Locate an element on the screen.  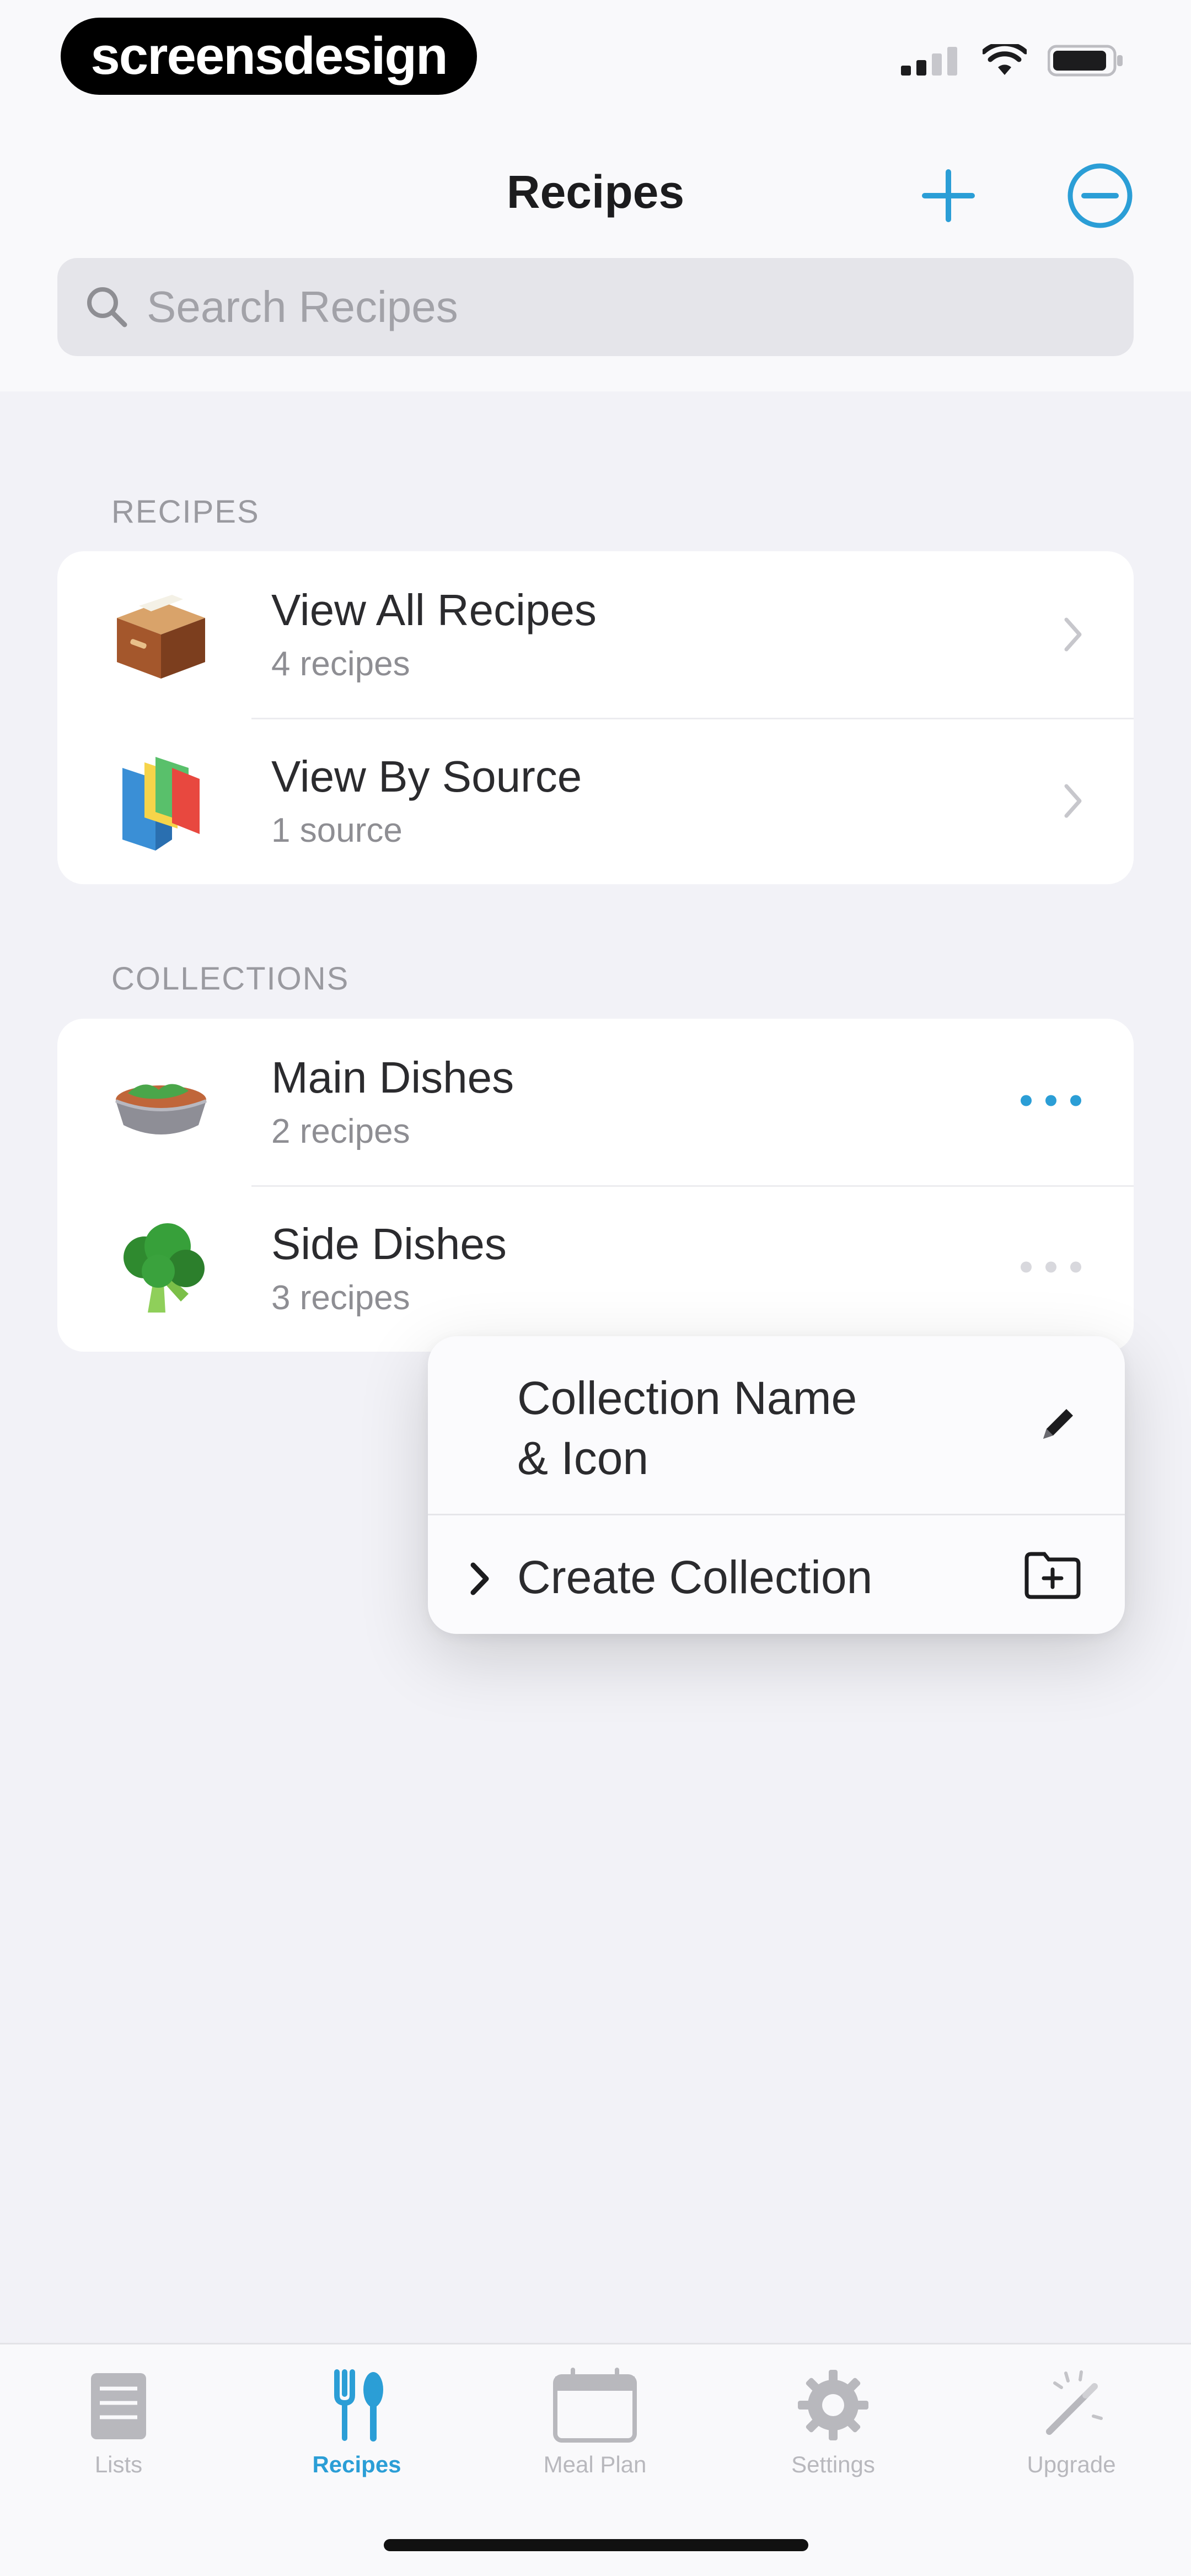
pencil-icon is located at coordinates (1058, 1424).